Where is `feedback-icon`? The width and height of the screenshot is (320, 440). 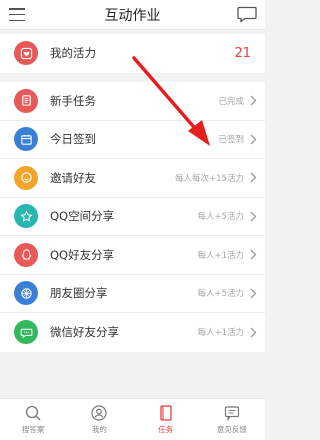 feedback-icon is located at coordinates (231, 414).